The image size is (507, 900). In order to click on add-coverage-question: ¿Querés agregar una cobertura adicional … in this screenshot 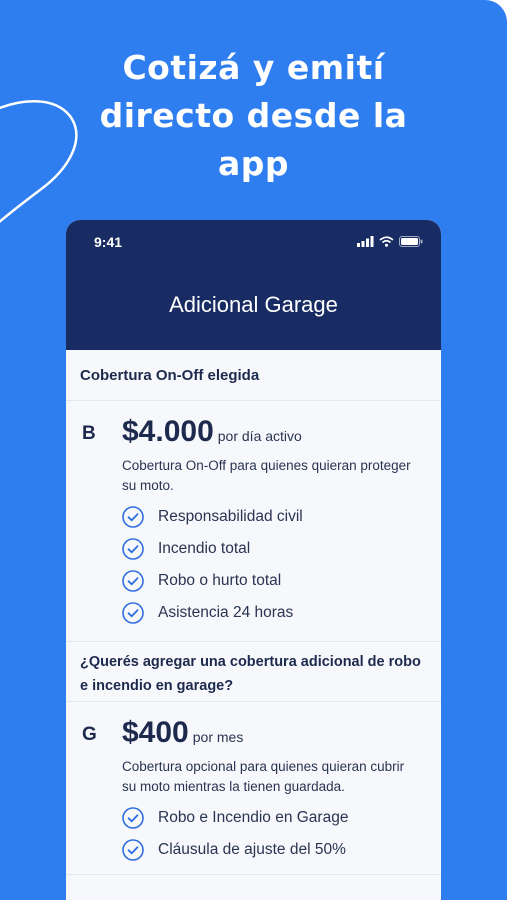, I will do `click(253, 672)`.